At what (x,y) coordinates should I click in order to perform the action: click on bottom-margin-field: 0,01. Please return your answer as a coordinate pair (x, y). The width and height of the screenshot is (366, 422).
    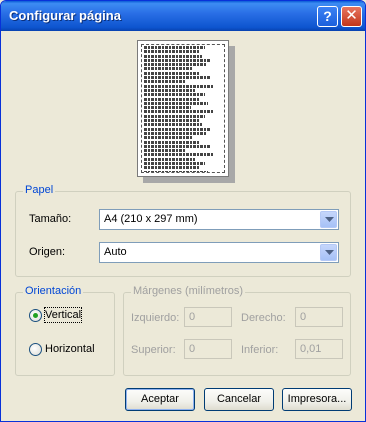
    Looking at the image, I should click on (319, 349).